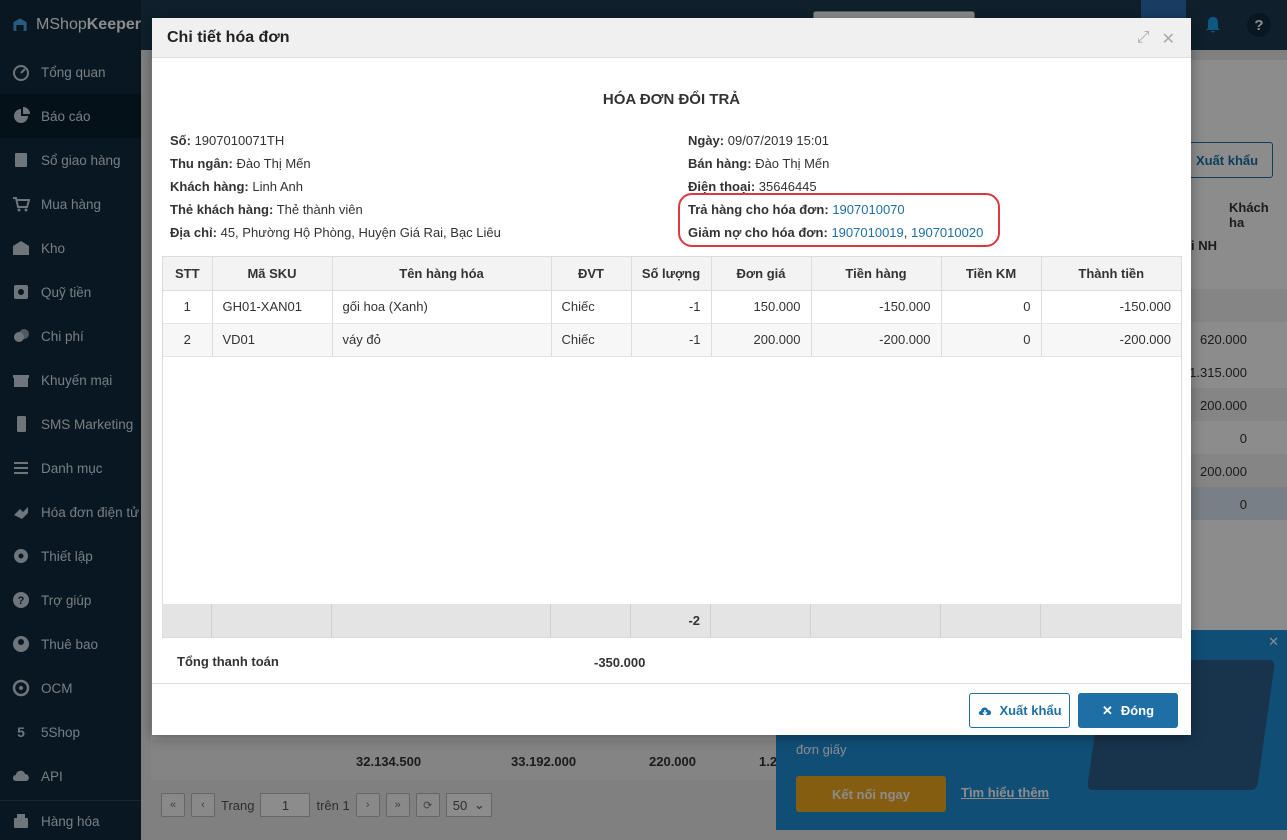 Image resolution: width=1287 pixels, height=840 pixels. What do you see at coordinates (706, 140) in the screenshot?
I see `info-label: Ngày:` at bounding box center [706, 140].